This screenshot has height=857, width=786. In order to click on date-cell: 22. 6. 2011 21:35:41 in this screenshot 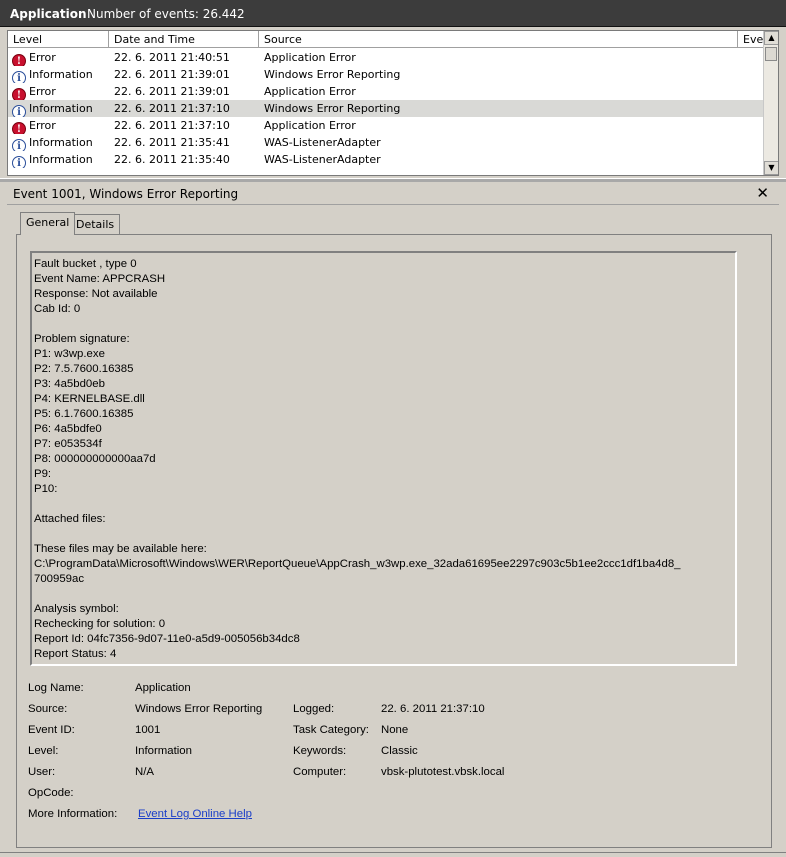, I will do `click(172, 142)`.